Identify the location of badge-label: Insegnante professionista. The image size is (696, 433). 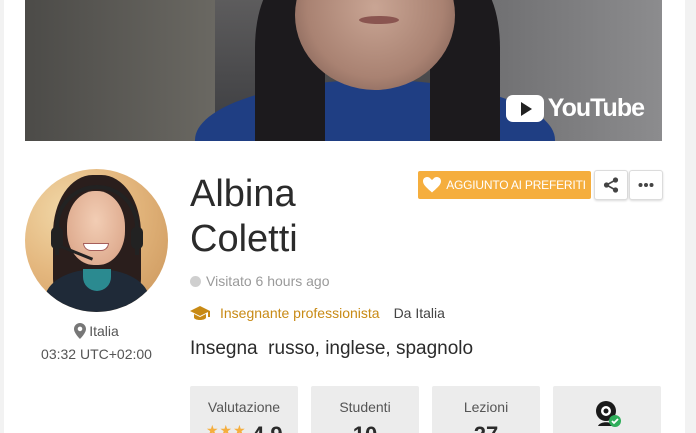
(300, 313).